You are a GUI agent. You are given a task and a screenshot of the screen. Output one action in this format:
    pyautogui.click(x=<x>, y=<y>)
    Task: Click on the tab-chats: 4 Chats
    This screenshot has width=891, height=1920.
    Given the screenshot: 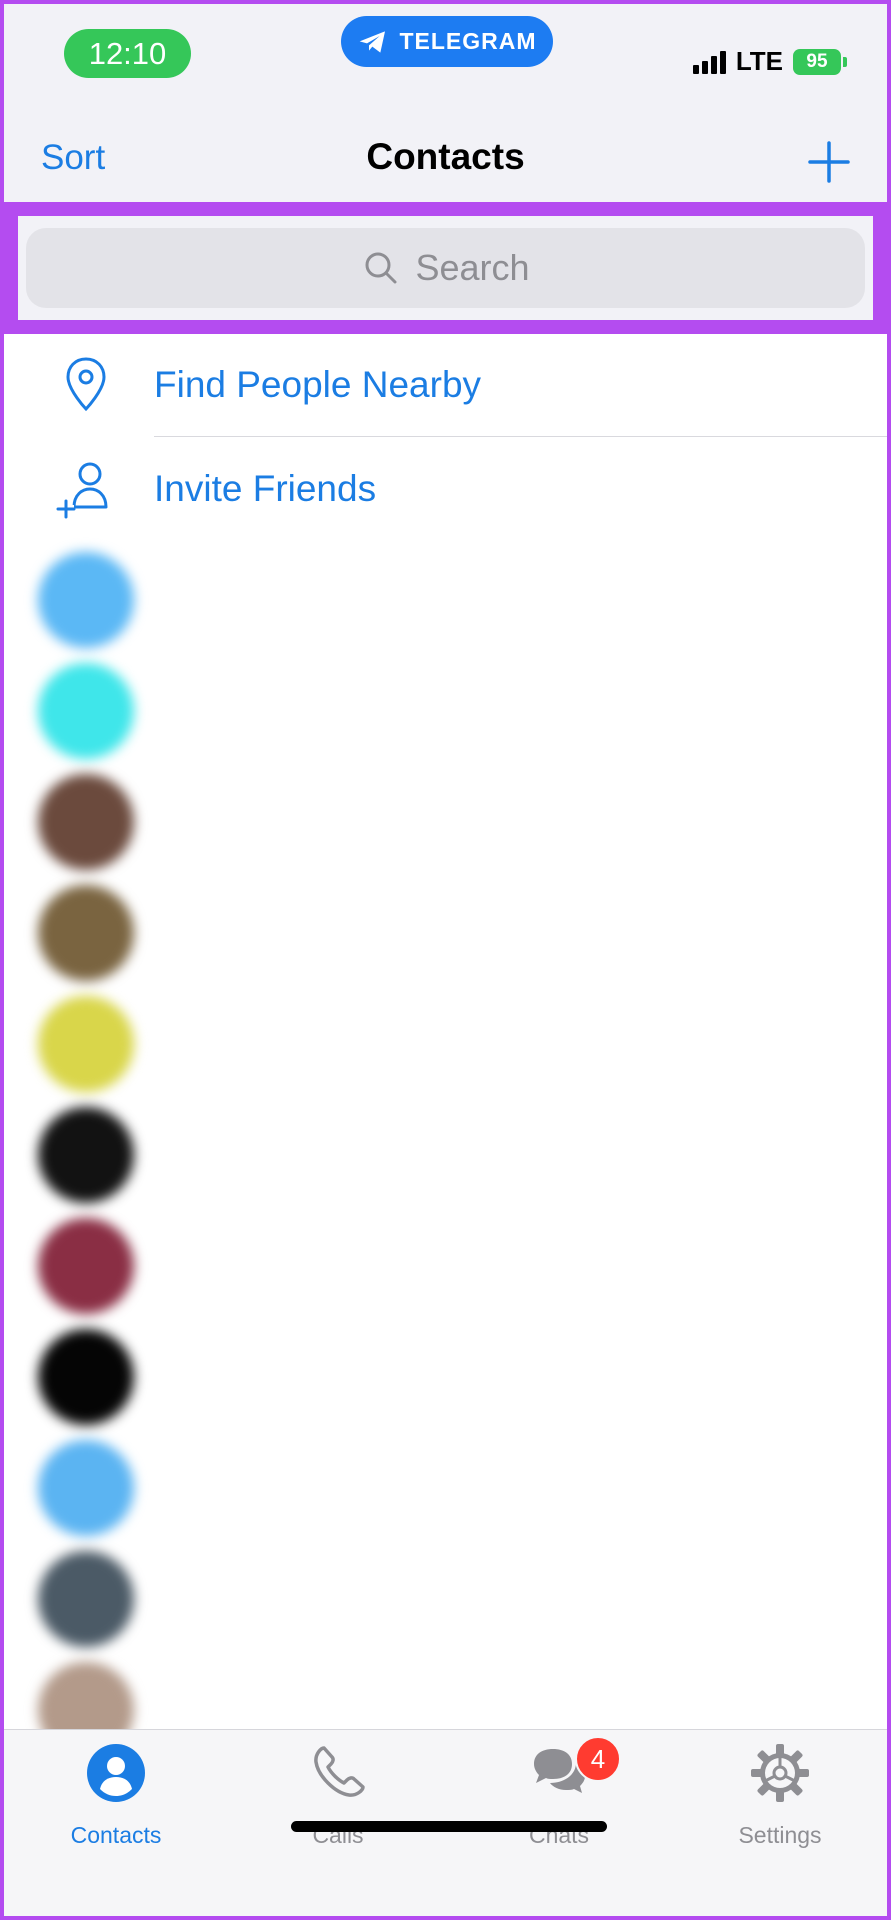 What is the action you would take?
    pyautogui.click(x=559, y=1804)
    